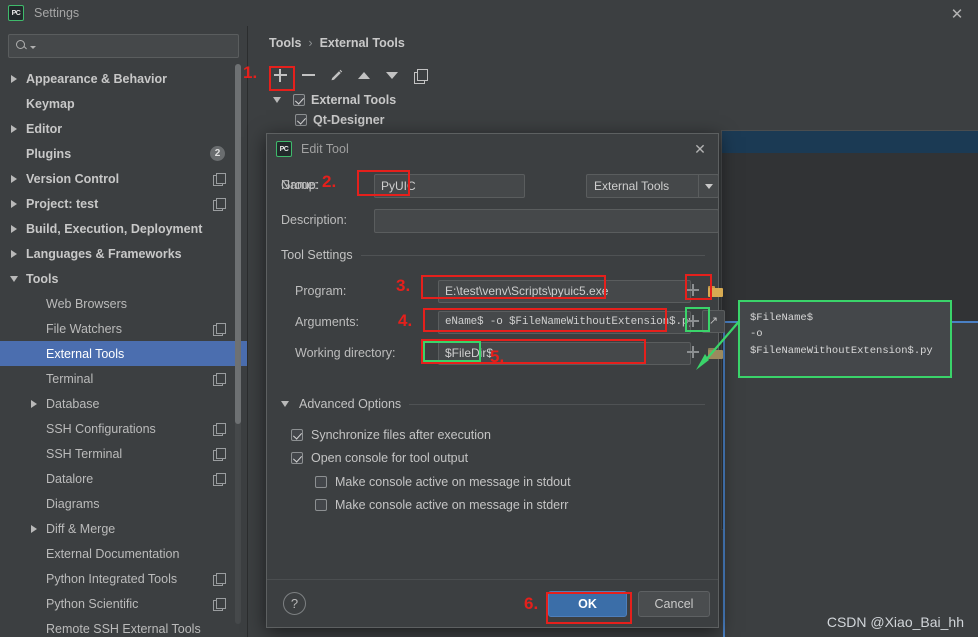 The image size is (978, 637). I want to click on minus-icon, so click(308, 75).